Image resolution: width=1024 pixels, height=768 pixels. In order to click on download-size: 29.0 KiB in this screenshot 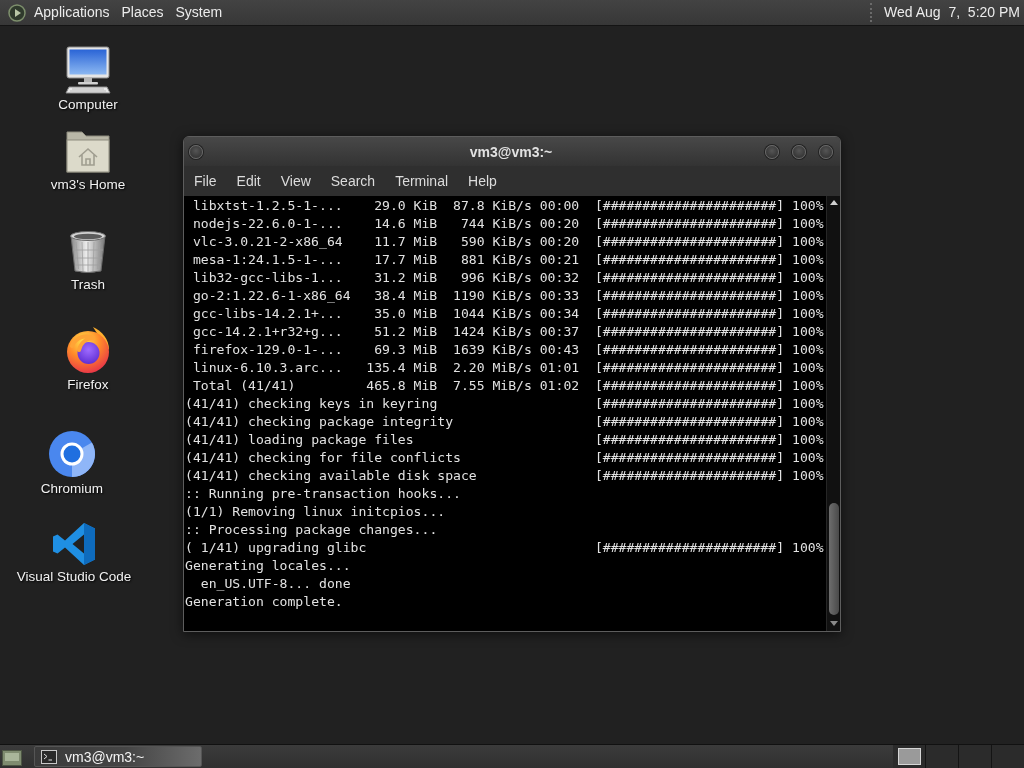, I will do `click(406, 206)`.